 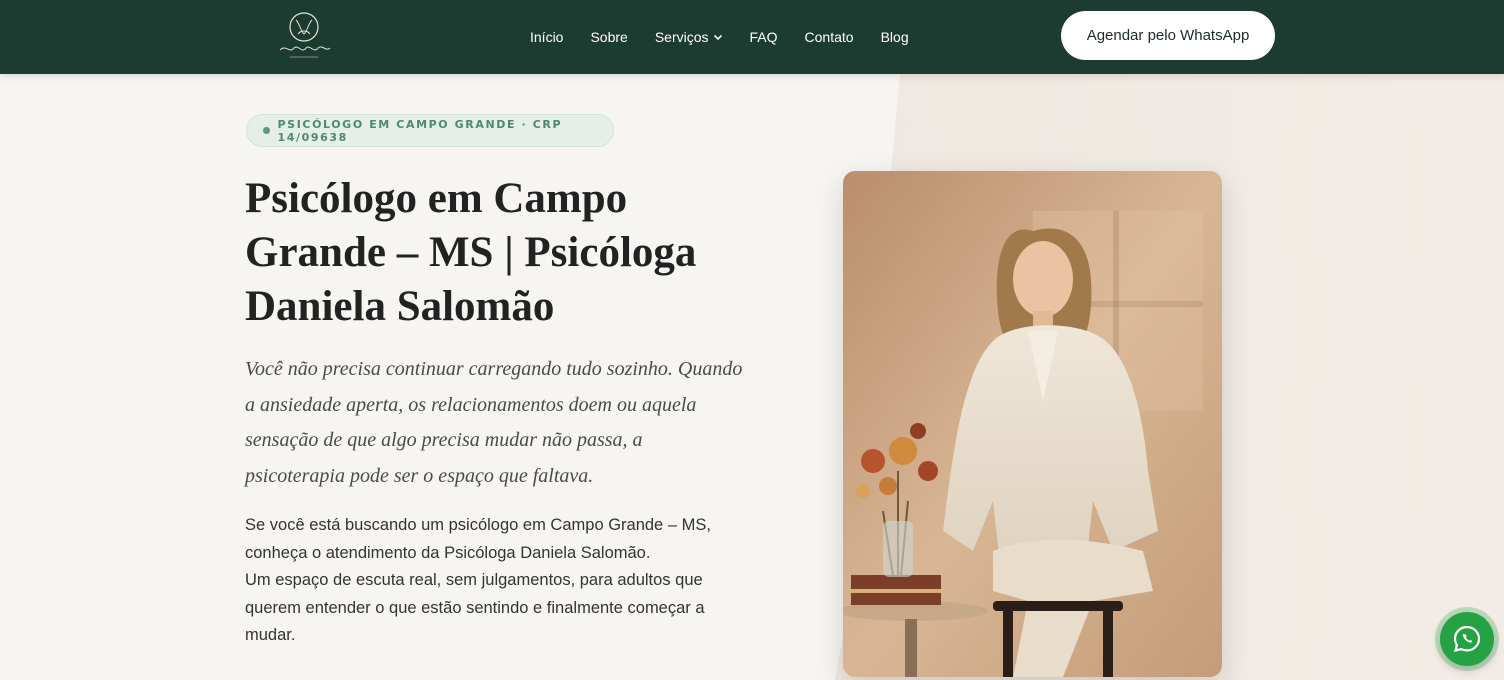 What do you see at coordinates (471, 252) in the screenshot?
I see `title-line-2: Grande – MS | Psicóloga` at bounding box center [471, 252].